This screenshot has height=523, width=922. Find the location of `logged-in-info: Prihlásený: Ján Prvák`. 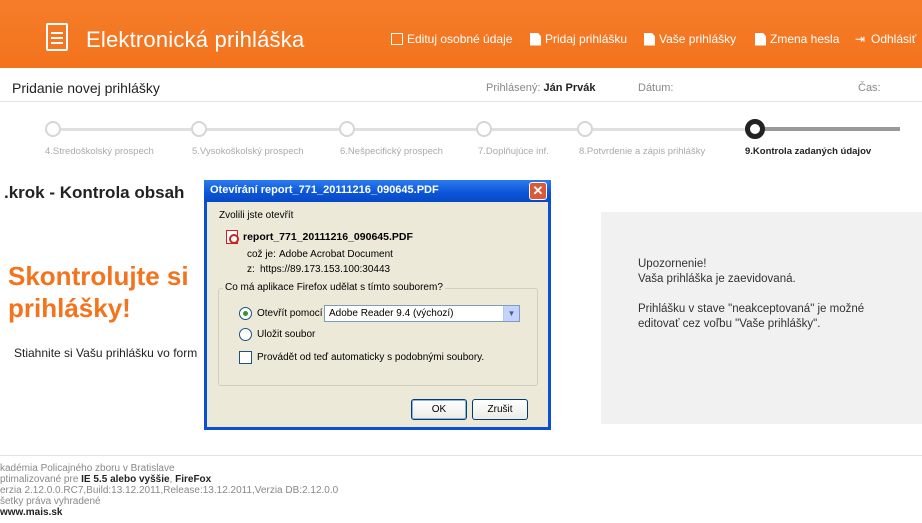

logged-in-info: Prihlásený: Ján Prvák is located at coordinates (540, 88).